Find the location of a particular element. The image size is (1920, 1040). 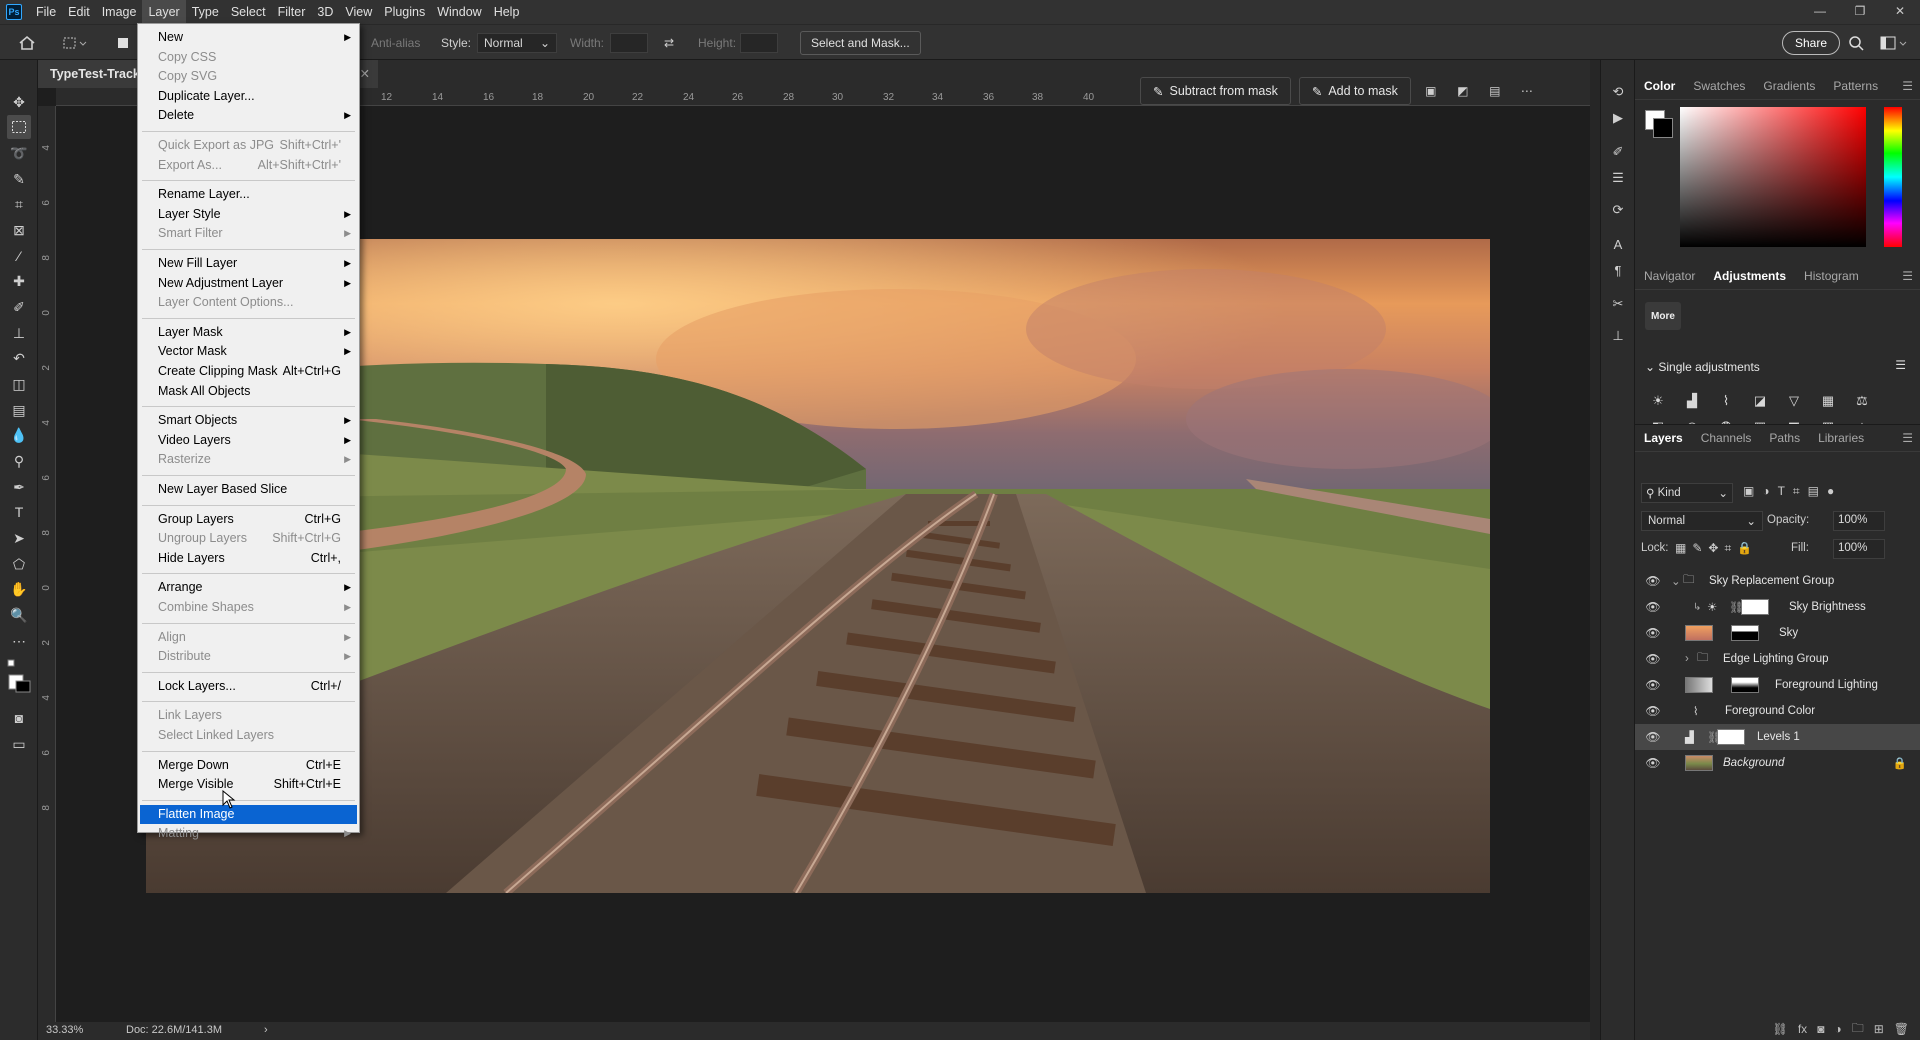

menu-view: View is located at coordinates (358, 12).